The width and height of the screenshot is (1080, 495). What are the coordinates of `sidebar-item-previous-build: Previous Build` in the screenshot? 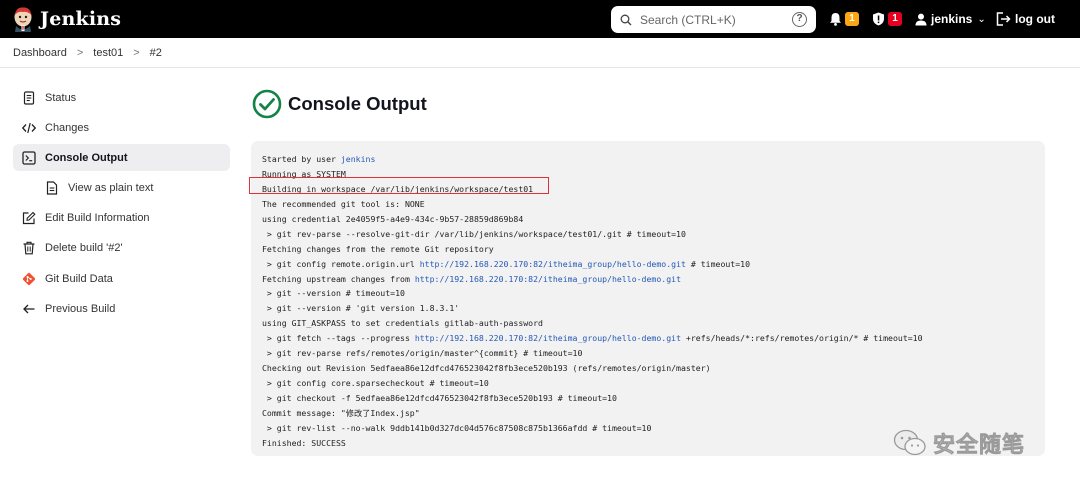 It's located at (121, 308).